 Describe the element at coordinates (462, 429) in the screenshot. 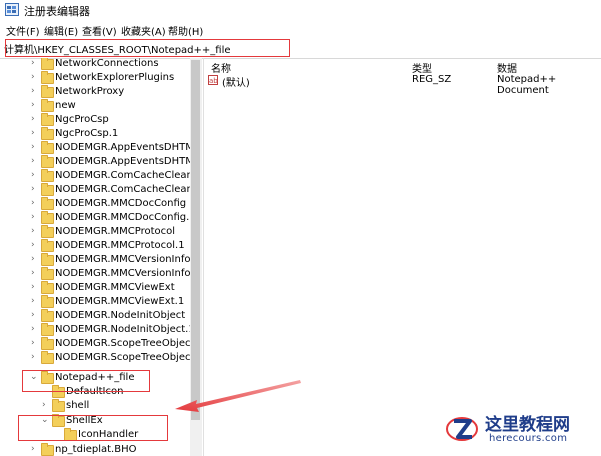

I see `watermark-logo-icon` at that location.